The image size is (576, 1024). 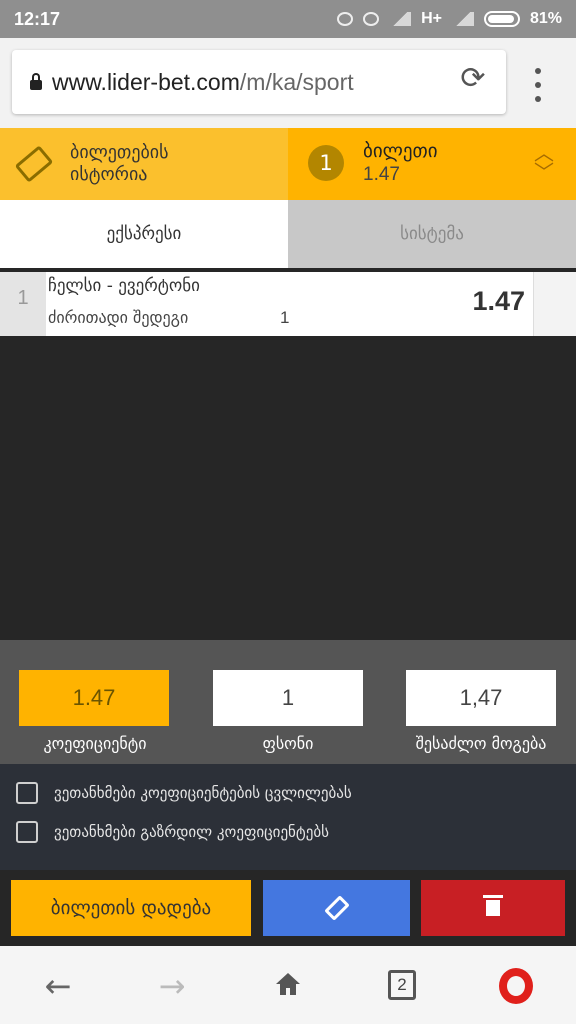 What do you see at coordinates (36, 81) in the screenshot?
I see `lock-icon` at bounding box center [36, 81].